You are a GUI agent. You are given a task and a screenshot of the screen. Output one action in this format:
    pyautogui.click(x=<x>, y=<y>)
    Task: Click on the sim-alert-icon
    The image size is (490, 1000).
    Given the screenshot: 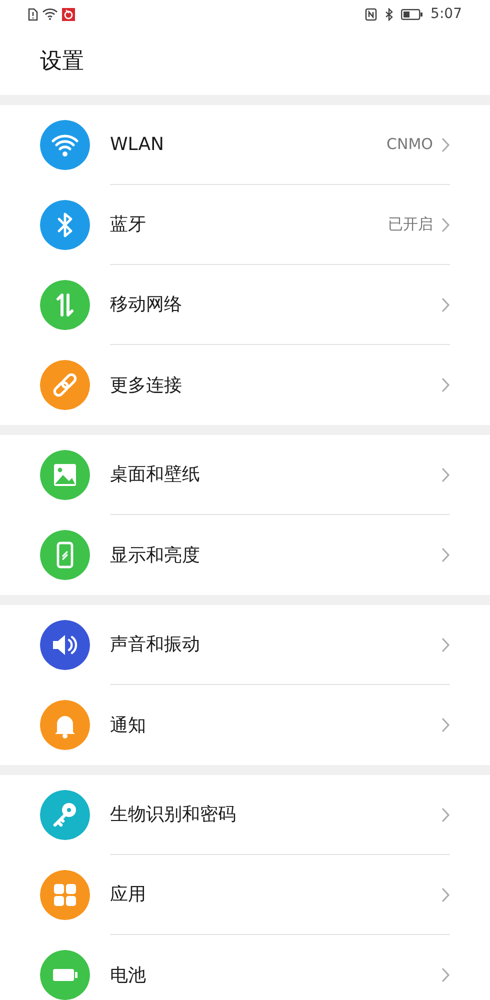 What is the action you would take?
    pyautogui.click(x=33, y=14)
    